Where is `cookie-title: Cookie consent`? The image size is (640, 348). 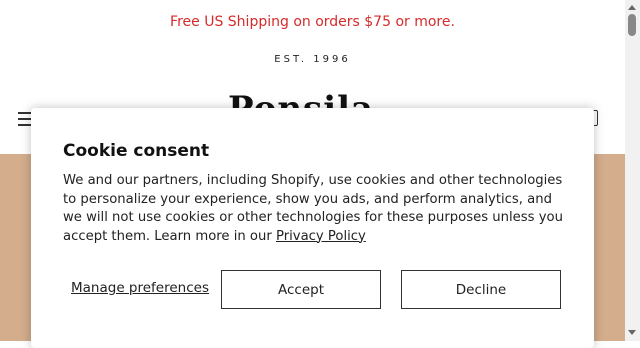
cookie-title: Cookie consent is located at coordinates (136, 151).